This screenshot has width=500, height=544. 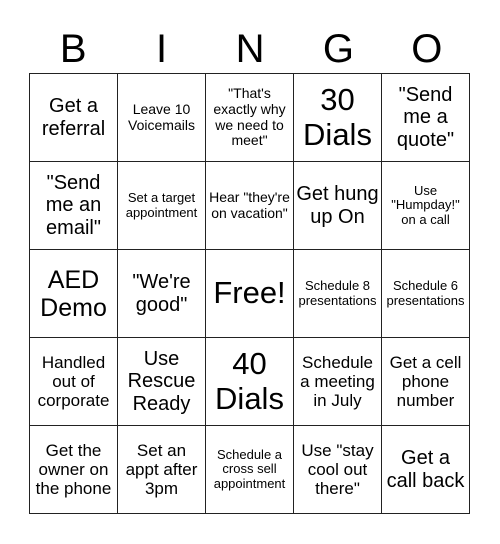 I want to click on bingo-cell-text: Schedule a meeting in July, so click(x=337, y=381).